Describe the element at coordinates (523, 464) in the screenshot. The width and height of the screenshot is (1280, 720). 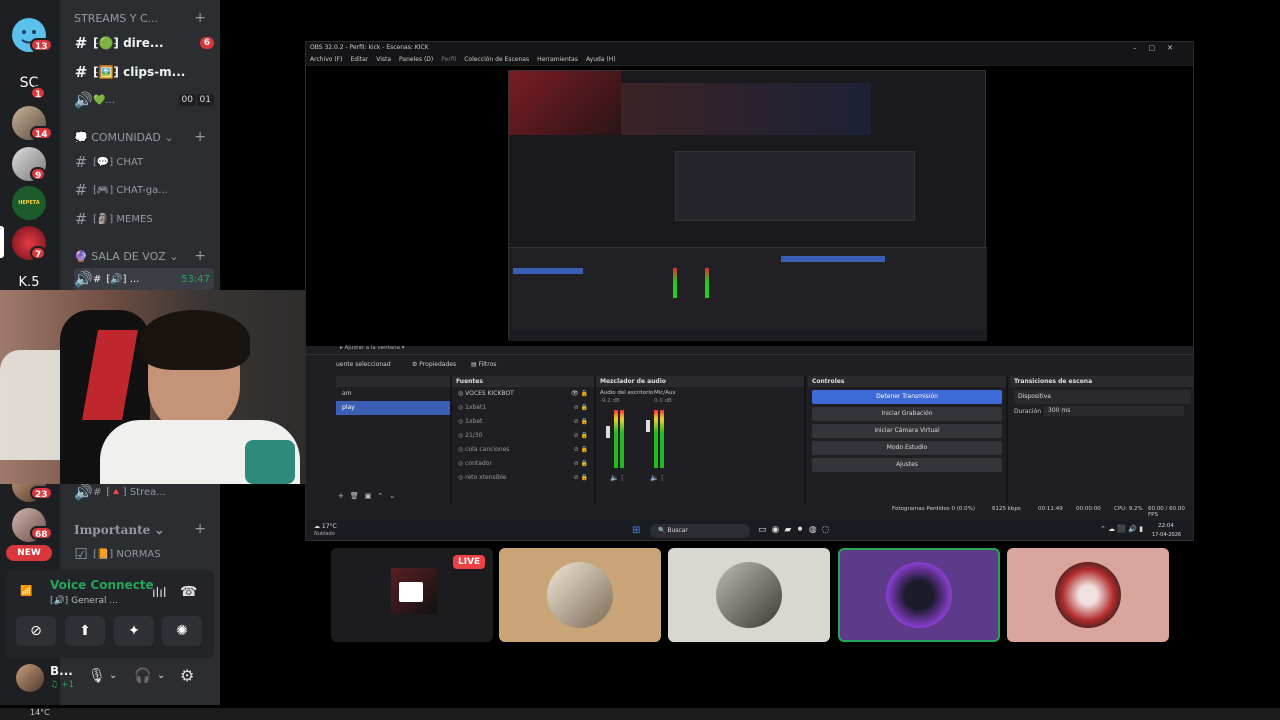
I see `source-item: ◎ contador ⊘ 🔒` at that location.